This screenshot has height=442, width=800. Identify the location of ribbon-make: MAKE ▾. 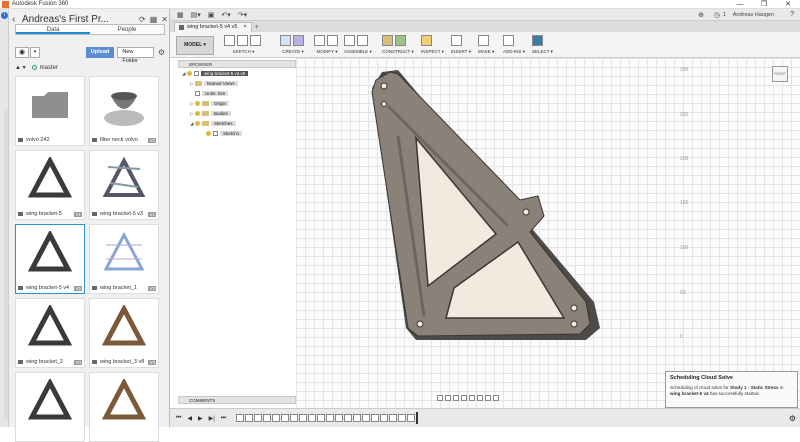
(486, 45).